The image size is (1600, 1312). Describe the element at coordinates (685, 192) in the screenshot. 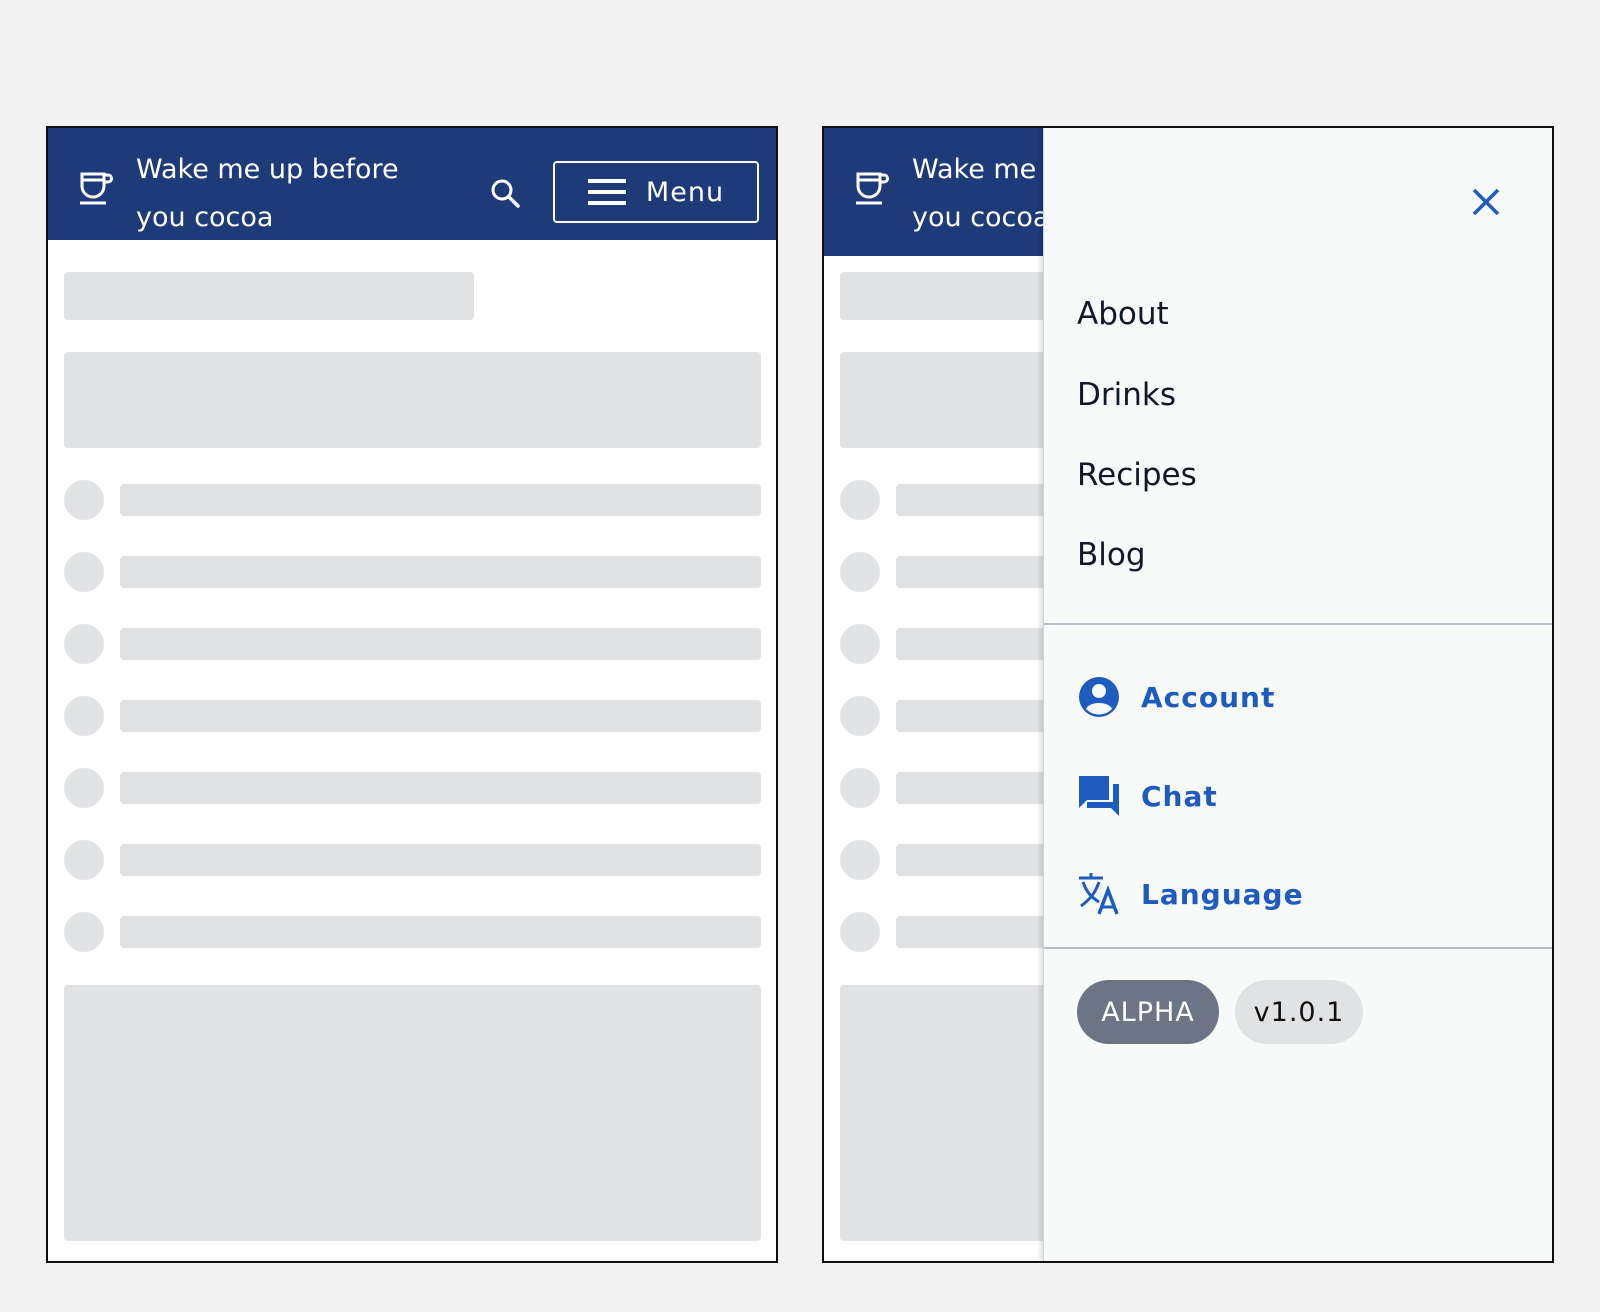

I see `menu-button-label: Menu` at that location.